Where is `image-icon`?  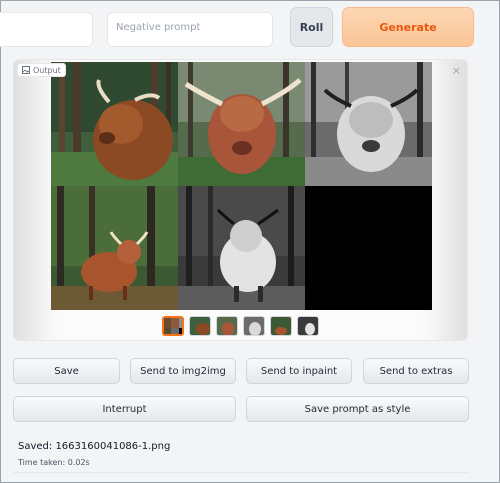
image-icon is located at coordinates (26, 70).